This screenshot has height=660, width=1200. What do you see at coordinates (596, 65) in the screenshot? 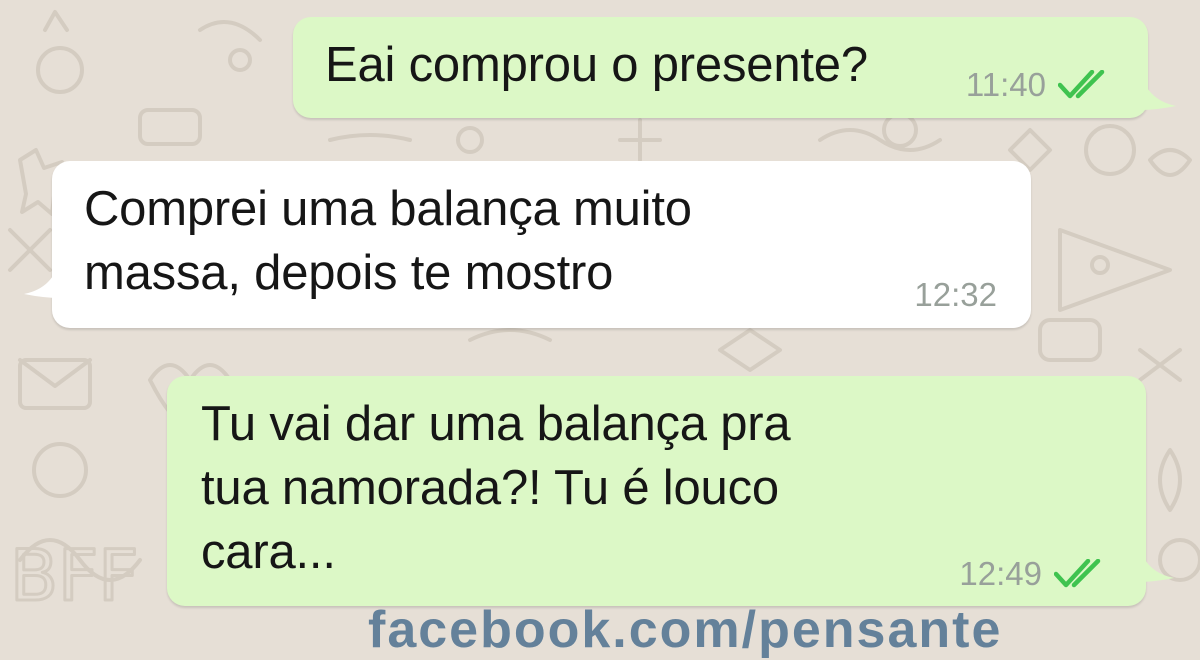
I see `message-text: Eai comprou o presente?` at bounding box center [596, 65].